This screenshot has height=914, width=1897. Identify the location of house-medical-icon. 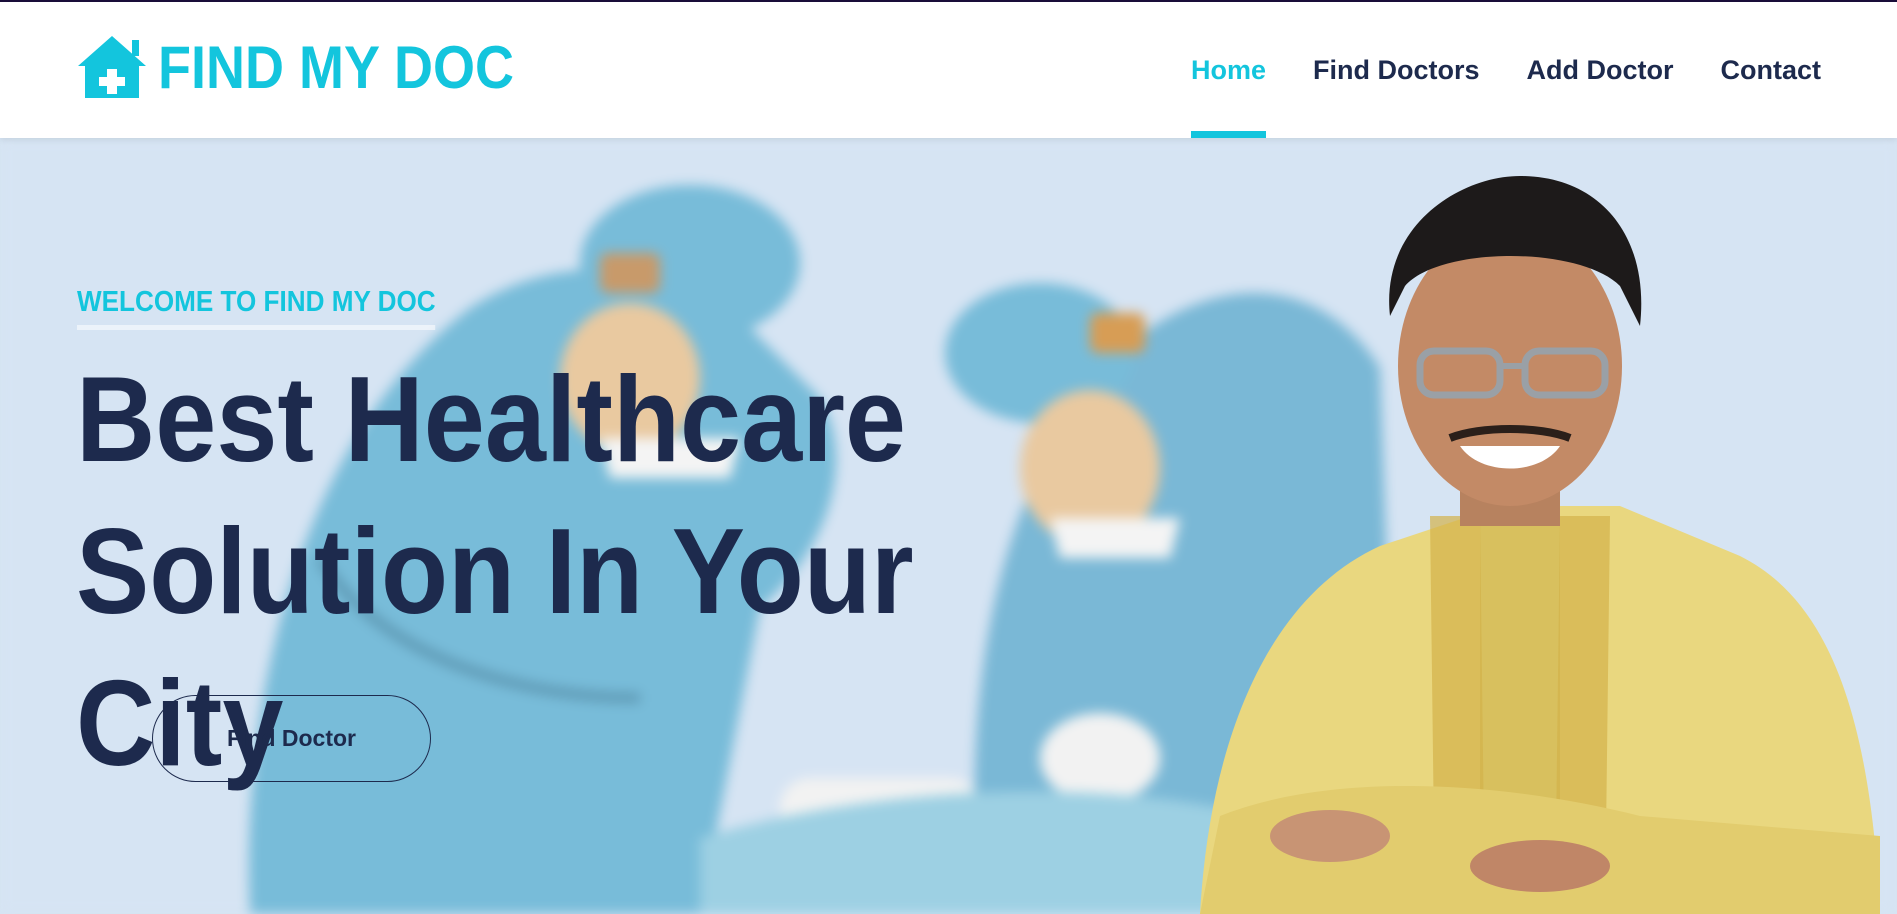
(112, 67).